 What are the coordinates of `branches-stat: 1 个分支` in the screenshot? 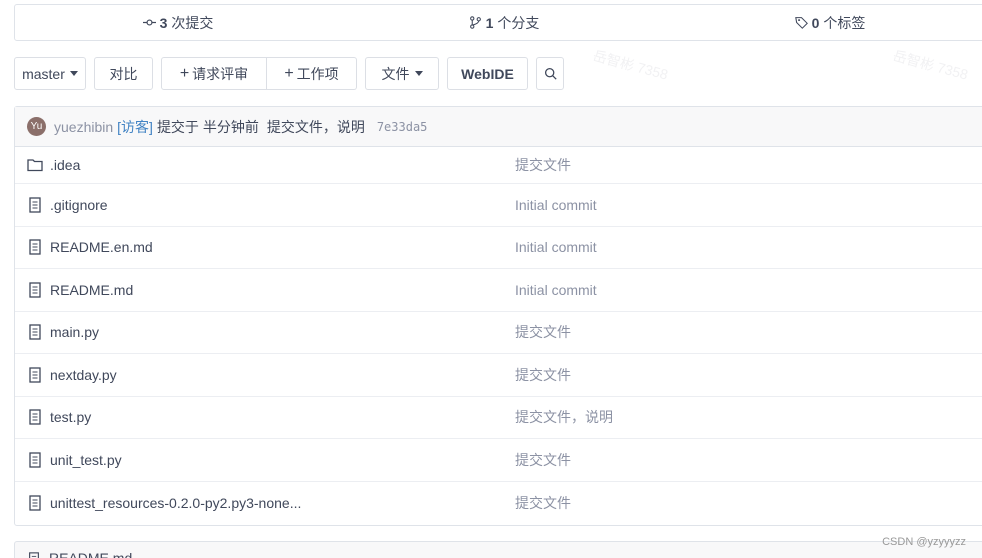 It's located at (504, 23).